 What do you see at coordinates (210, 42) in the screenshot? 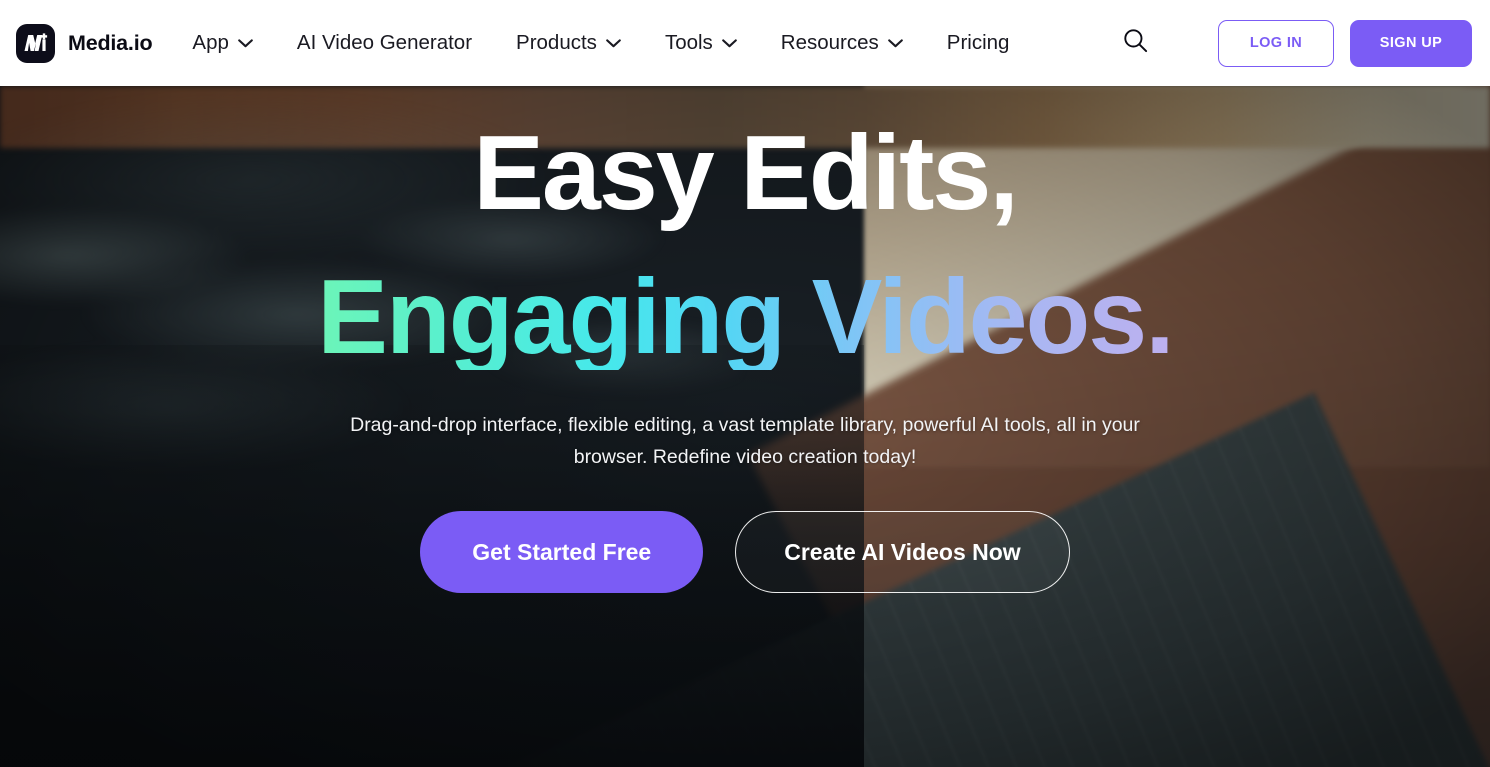
I see `nav-item-label: App` at bounding box center [210, 42].